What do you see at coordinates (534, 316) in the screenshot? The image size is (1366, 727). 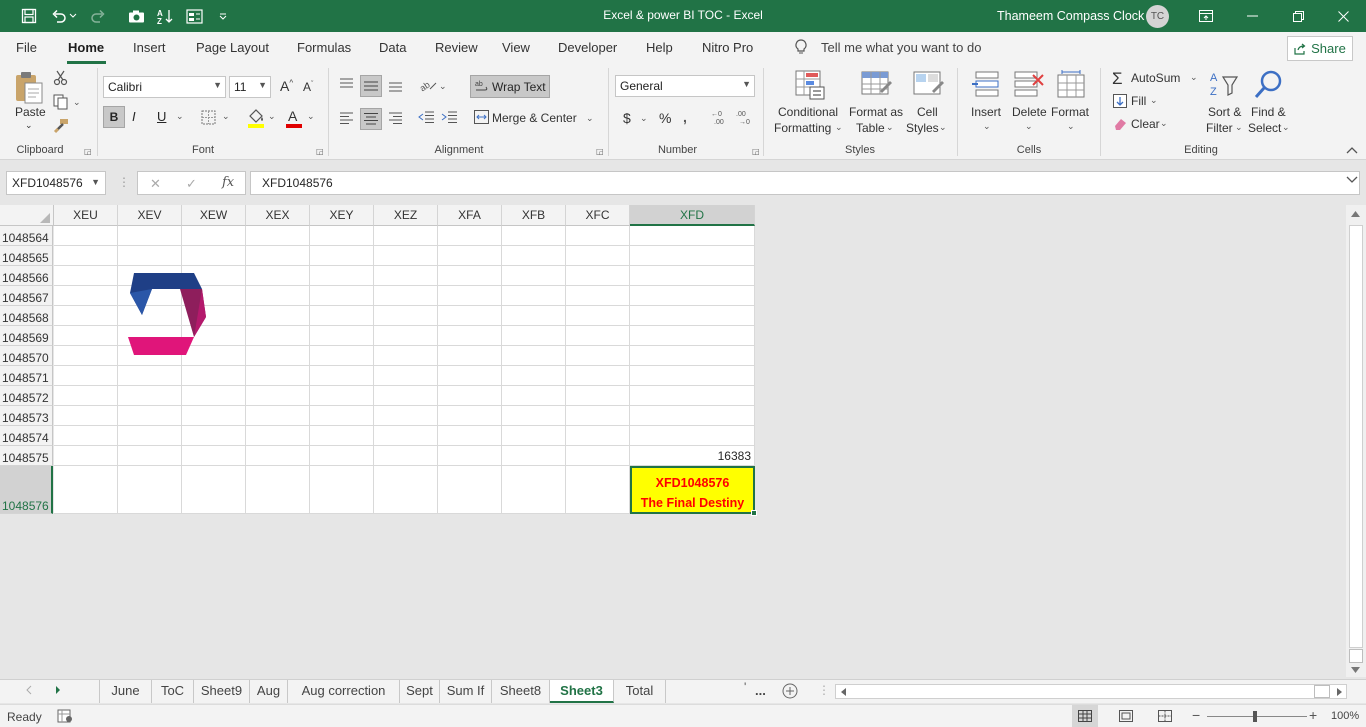 I see `cell-xfb1048568` at bounding box center [534, 316].